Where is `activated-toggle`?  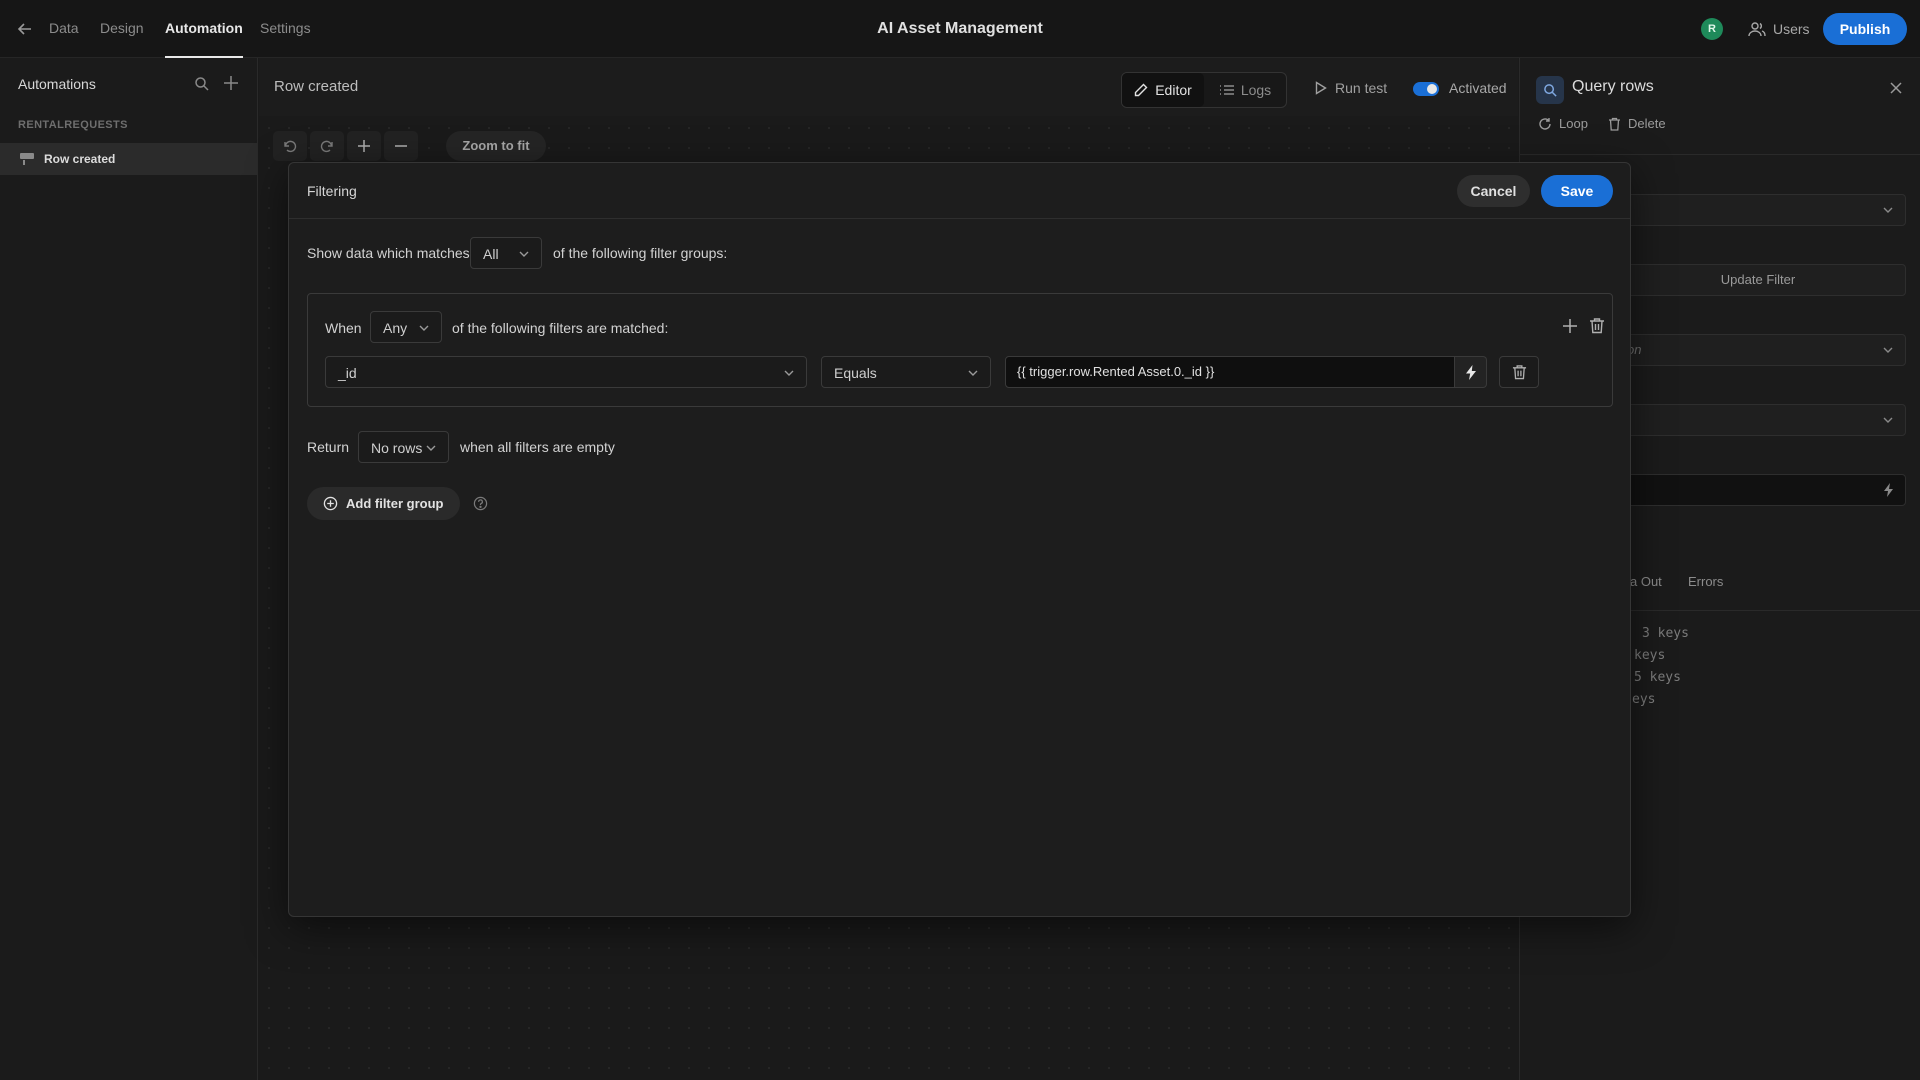
activated-toggle is located at coordinates (1426, 89).